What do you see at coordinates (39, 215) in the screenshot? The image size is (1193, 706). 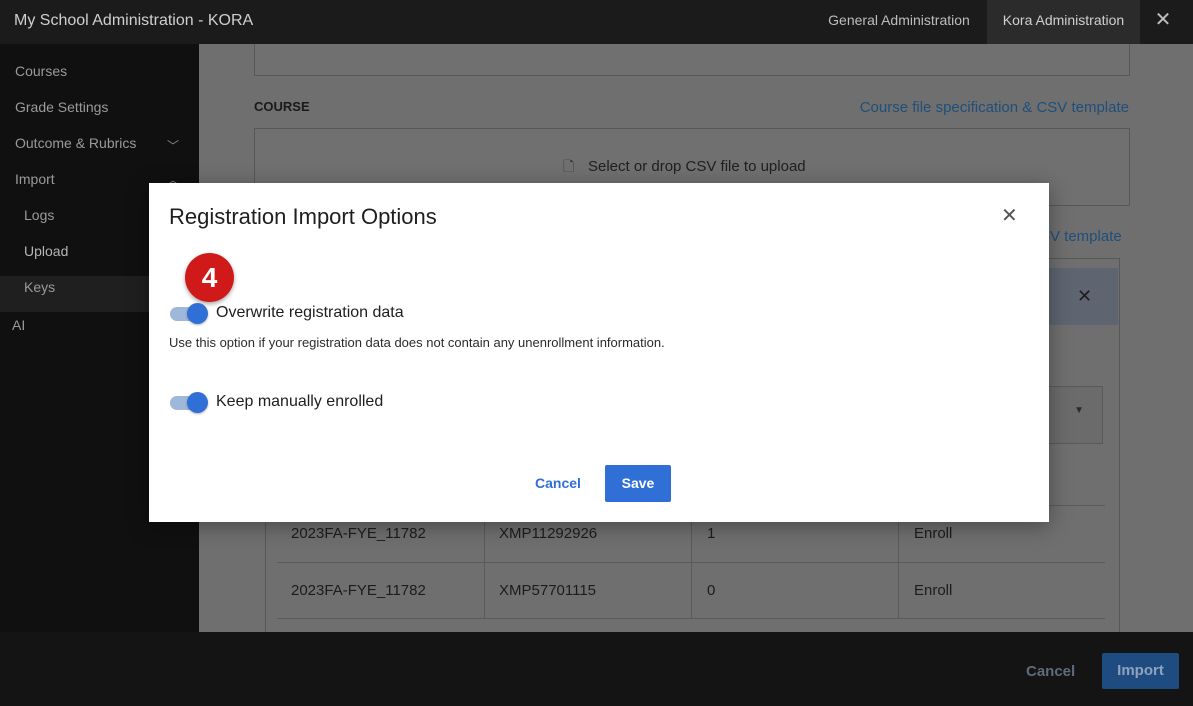 I see `sidebar-item-logs: Logs` at bounding box center [39, 215].